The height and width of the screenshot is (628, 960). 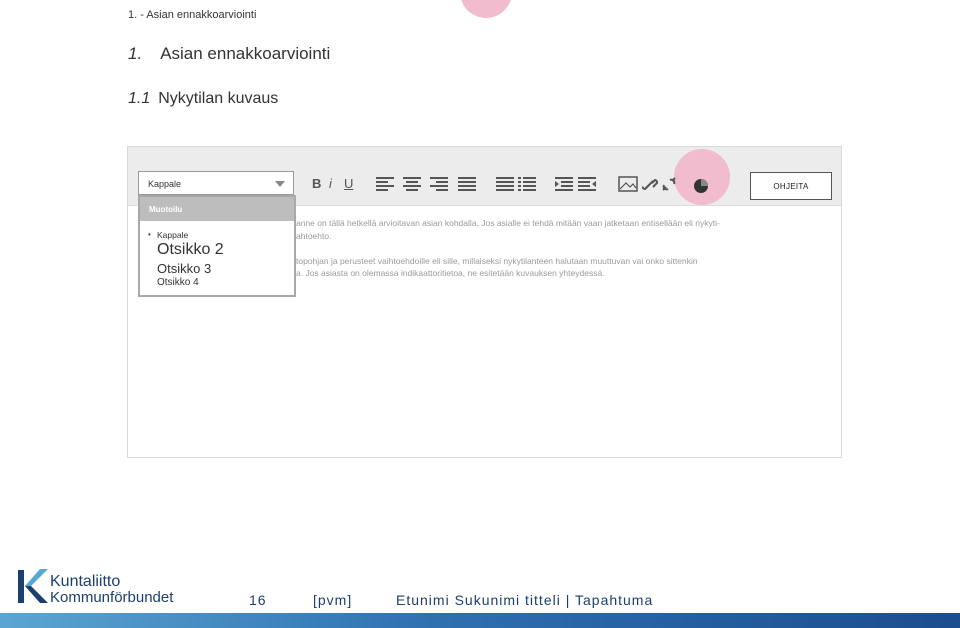 I want to click on chart-icon, so click(x=701, y=186).